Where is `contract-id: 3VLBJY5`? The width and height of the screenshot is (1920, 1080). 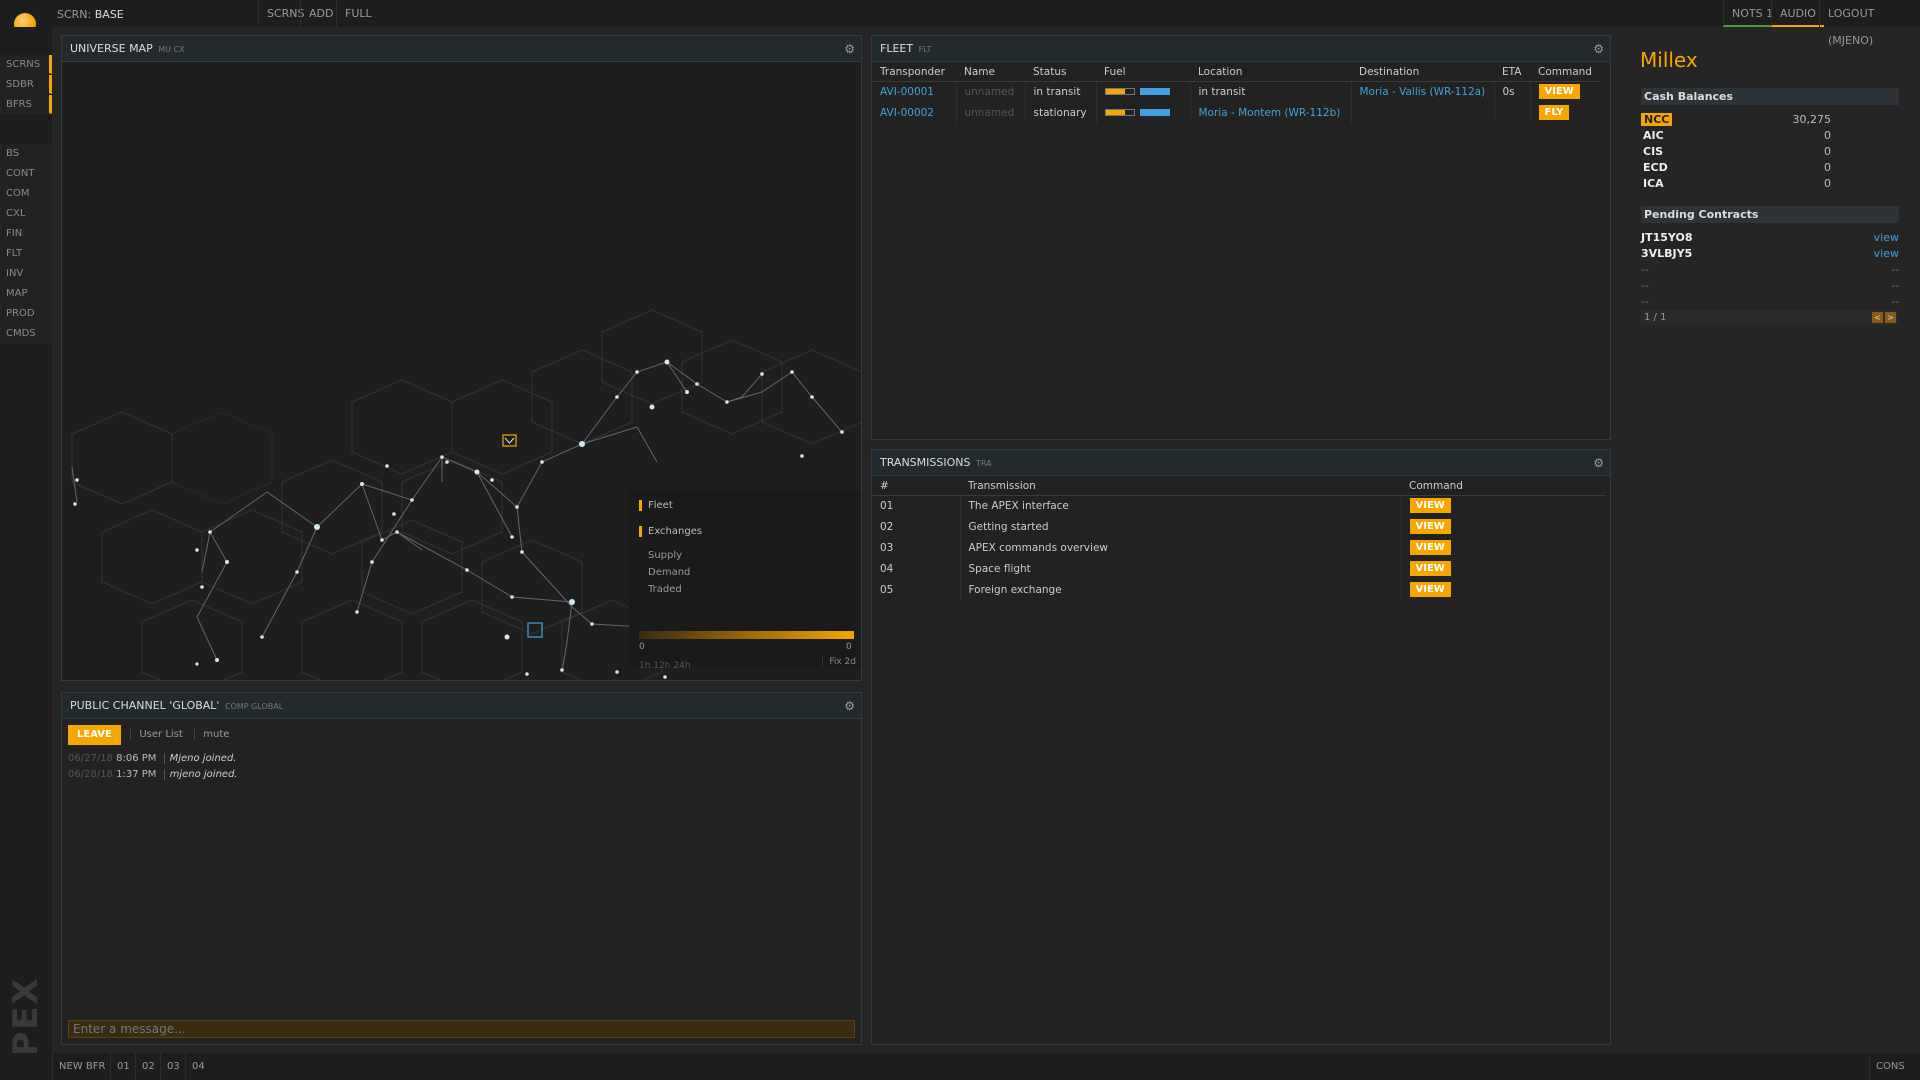
contract-id: 3VLBJY5 is located at coordinates (1667, 253).